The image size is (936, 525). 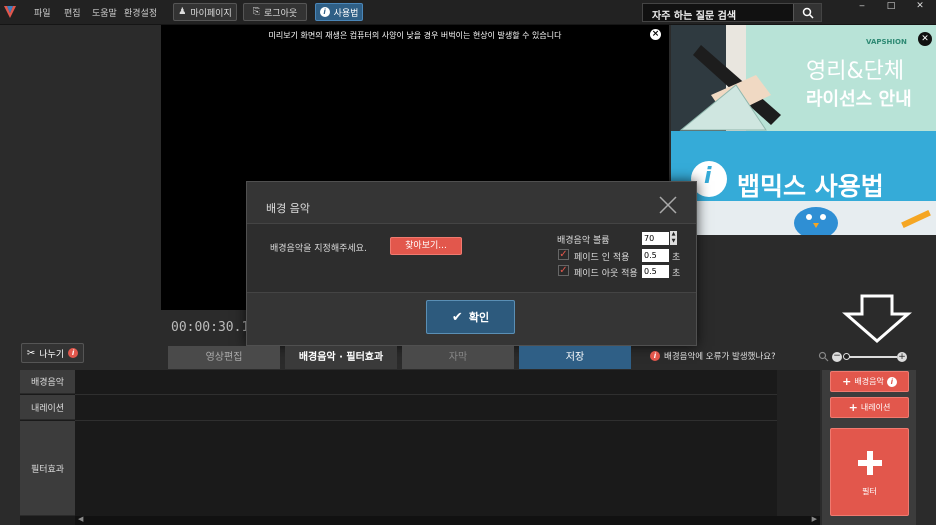 What do you see at coordinates (318, 249) in the screenshot?
I see `dialog-prompt: 배경음악을 지정해주세요.` at bounding box center [318, 249].